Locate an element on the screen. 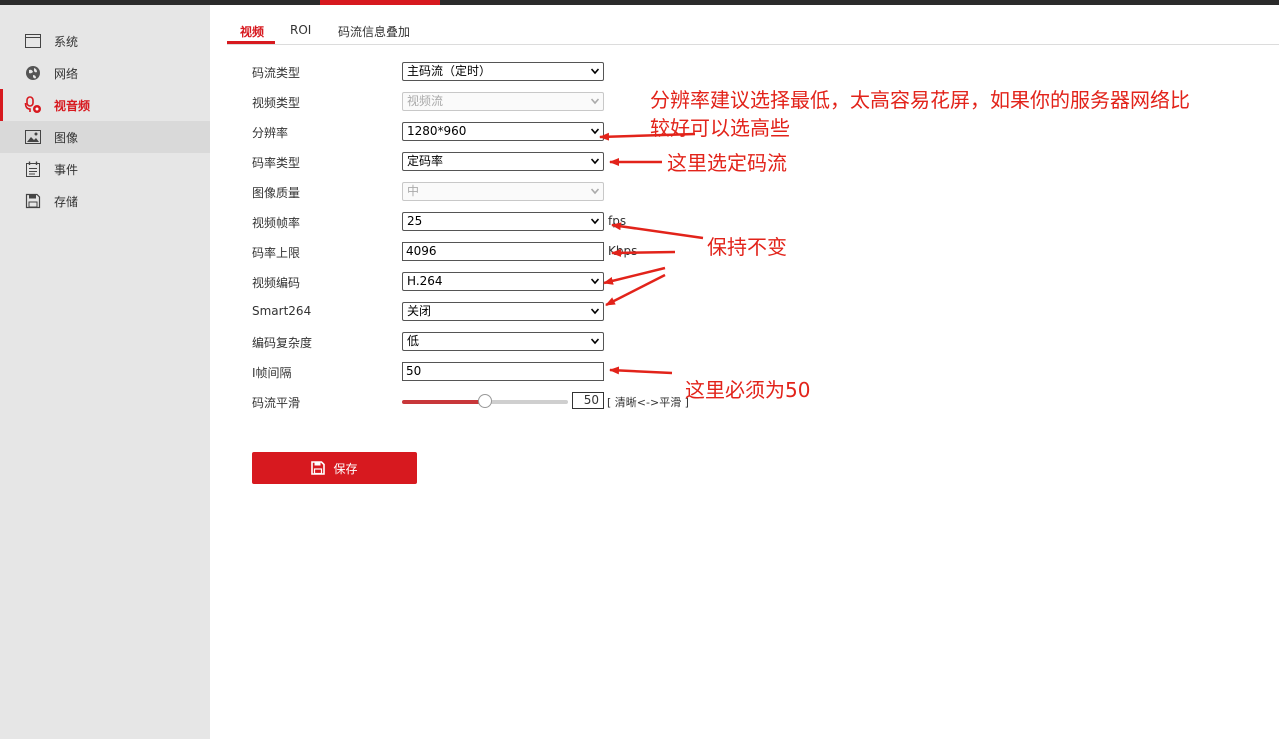 The image size is (1279, 739). sidebar-item-label: 图像 is located at coordinates (66, 137).